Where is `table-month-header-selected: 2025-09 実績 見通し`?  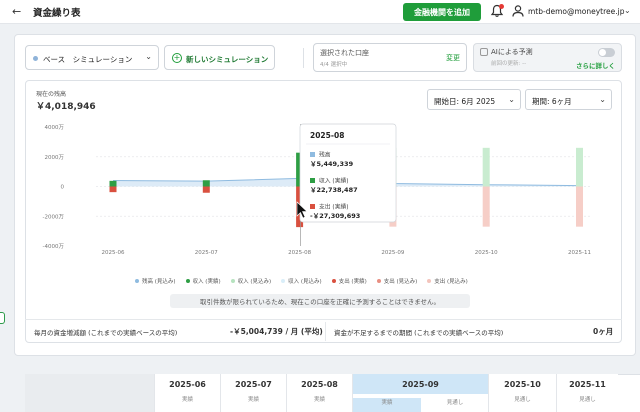 table-month-header-selected: 2025-09 実績 見通し is located at coordinates (420, 393).